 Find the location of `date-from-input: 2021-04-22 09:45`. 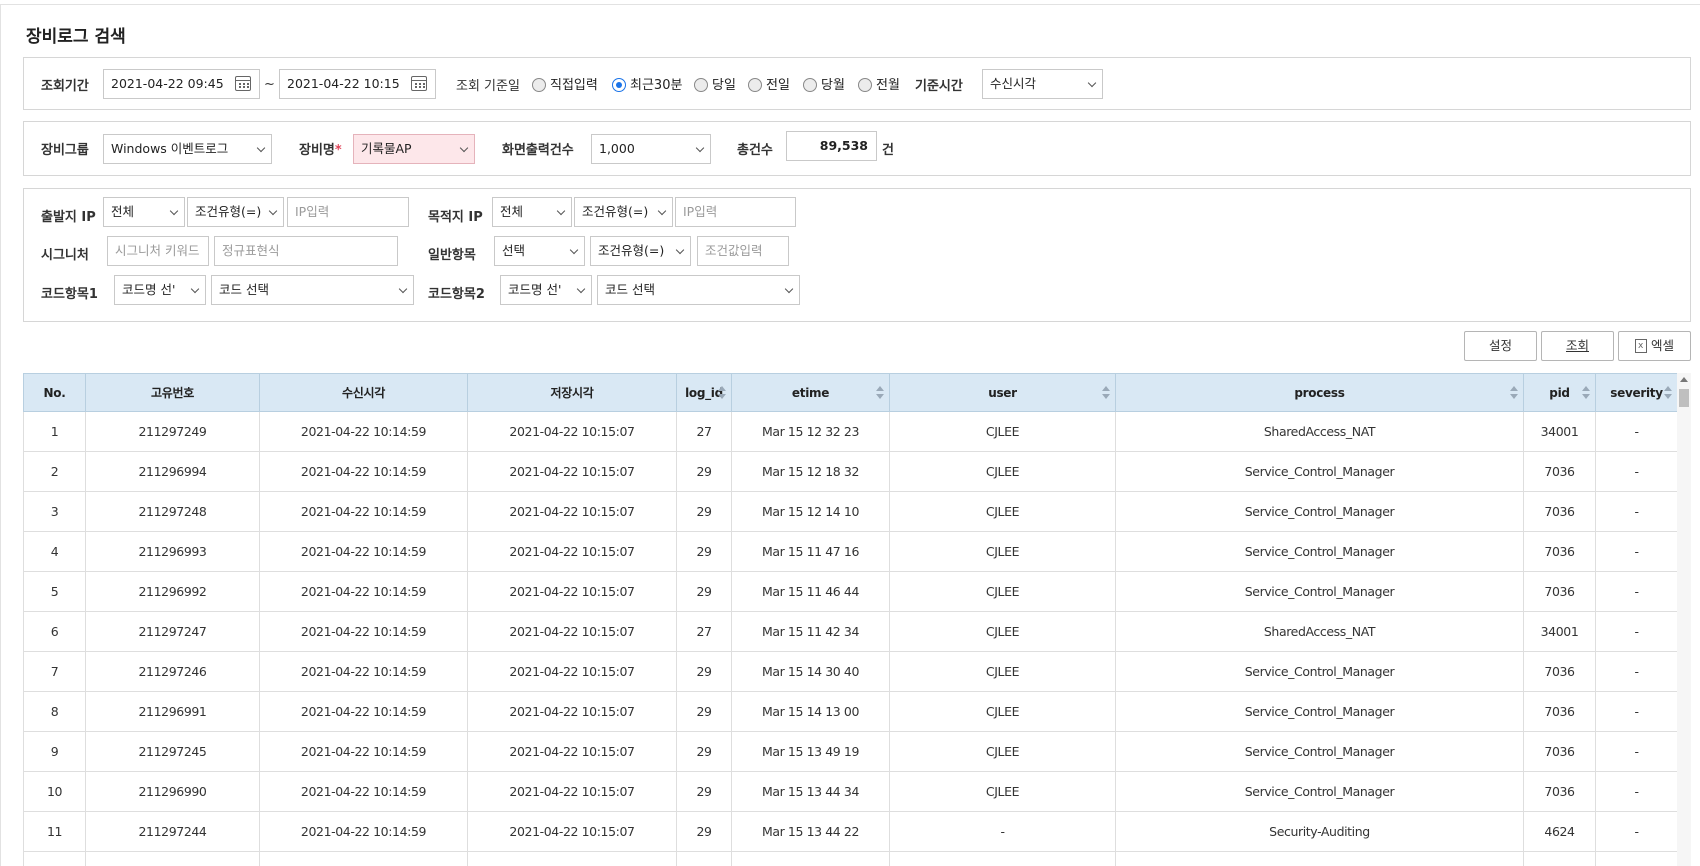

date-from-input: 2021-04-22 09:45 is located at coordinates (181, 84).